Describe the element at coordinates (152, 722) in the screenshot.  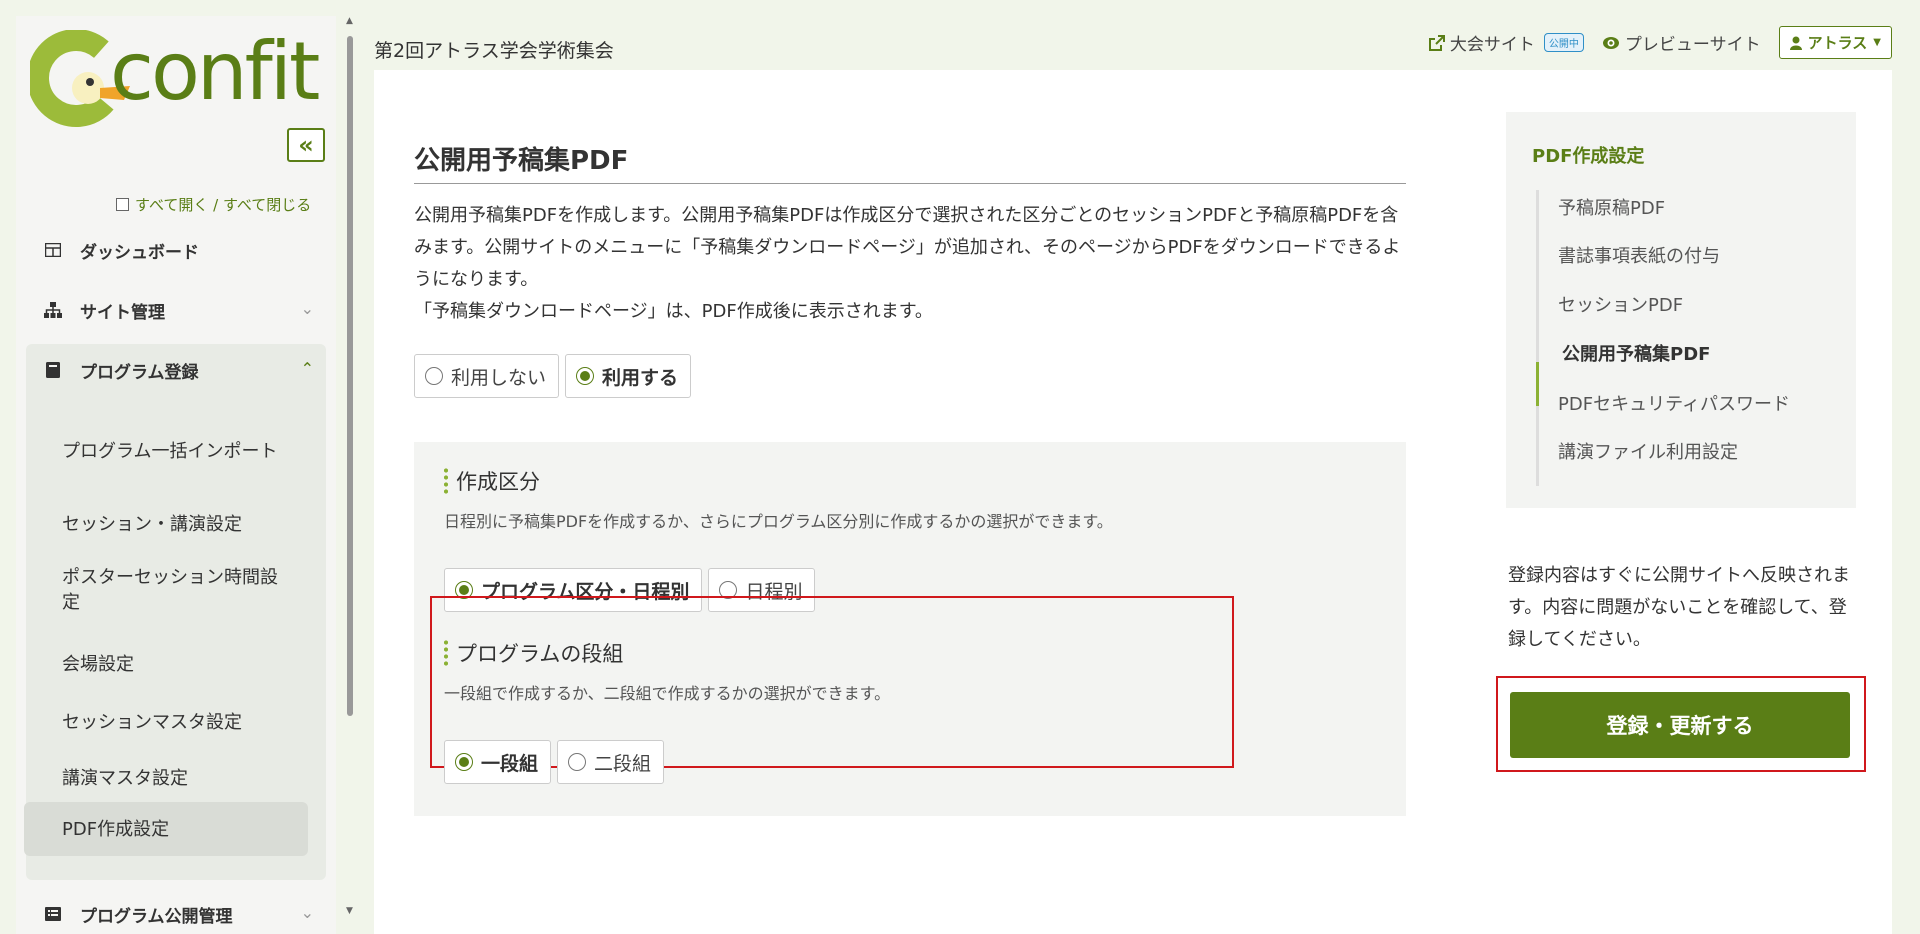
I see `sidebar-subitem-label: セッションマスタ設定` at that location.